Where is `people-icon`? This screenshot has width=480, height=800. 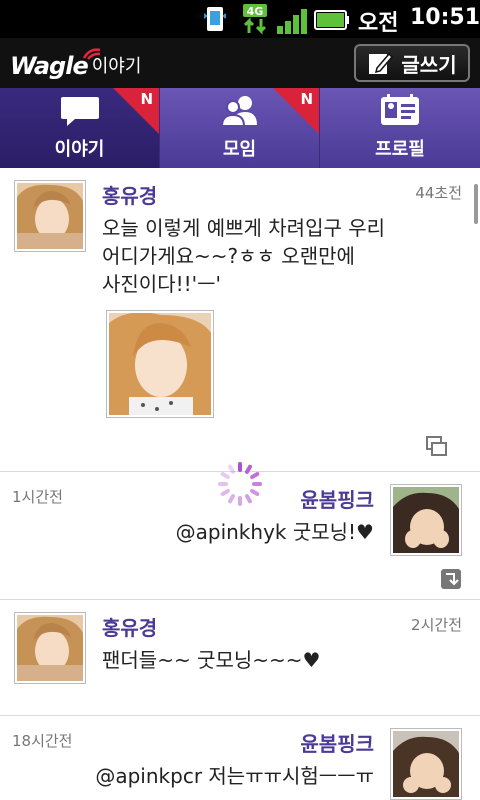 people-icon is located at coordinates (238, 111).